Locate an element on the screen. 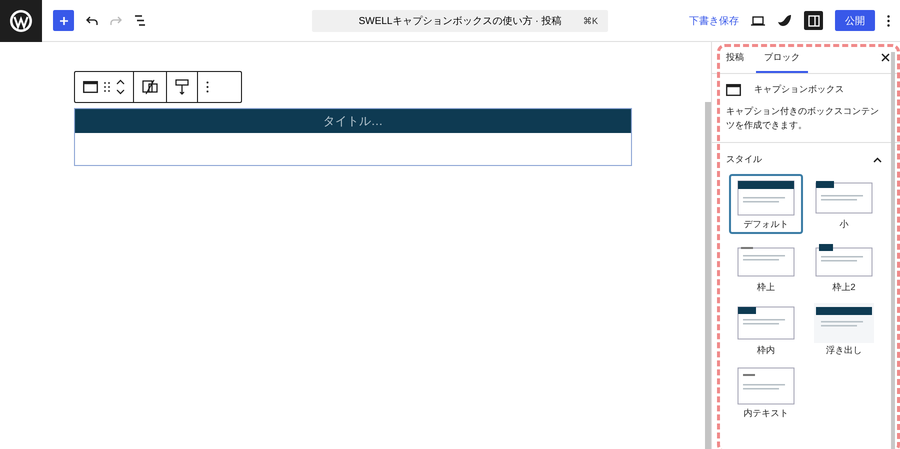 This screenshot has height=449, width=900. leaf-icon is located at coordinates (784, 20).